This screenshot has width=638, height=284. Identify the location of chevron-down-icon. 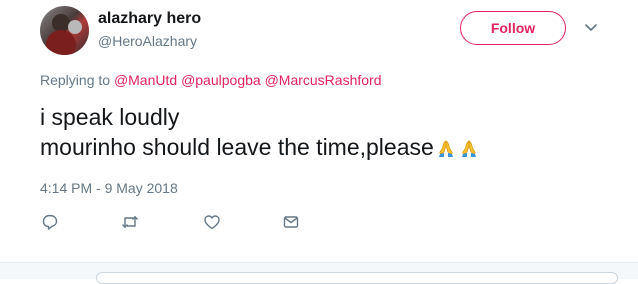
(591, 27).